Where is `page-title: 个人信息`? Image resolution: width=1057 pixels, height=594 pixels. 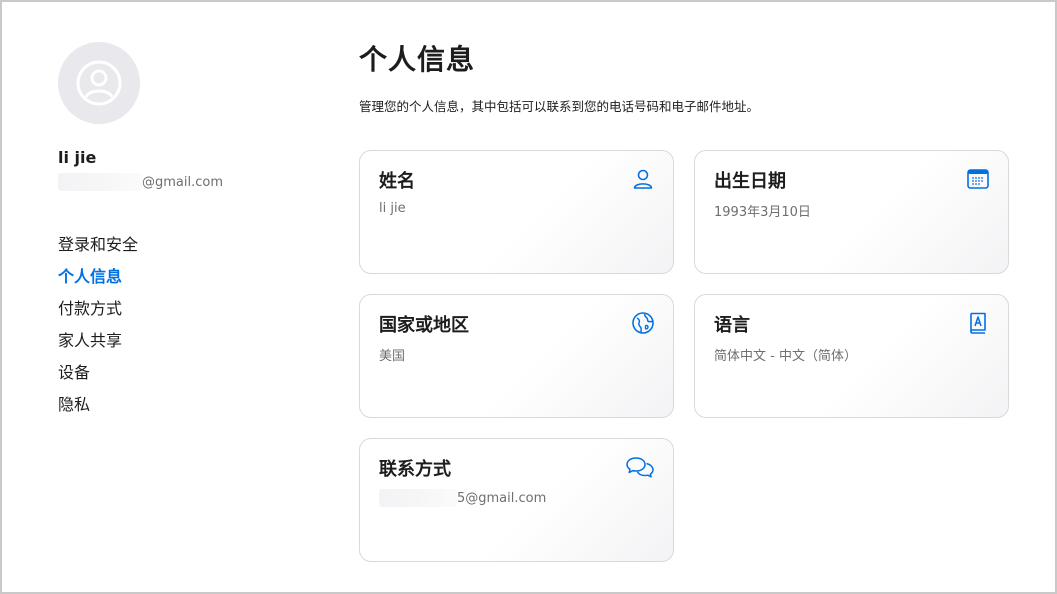 page-title: 个人信息 is located at coordinates (417, 59).